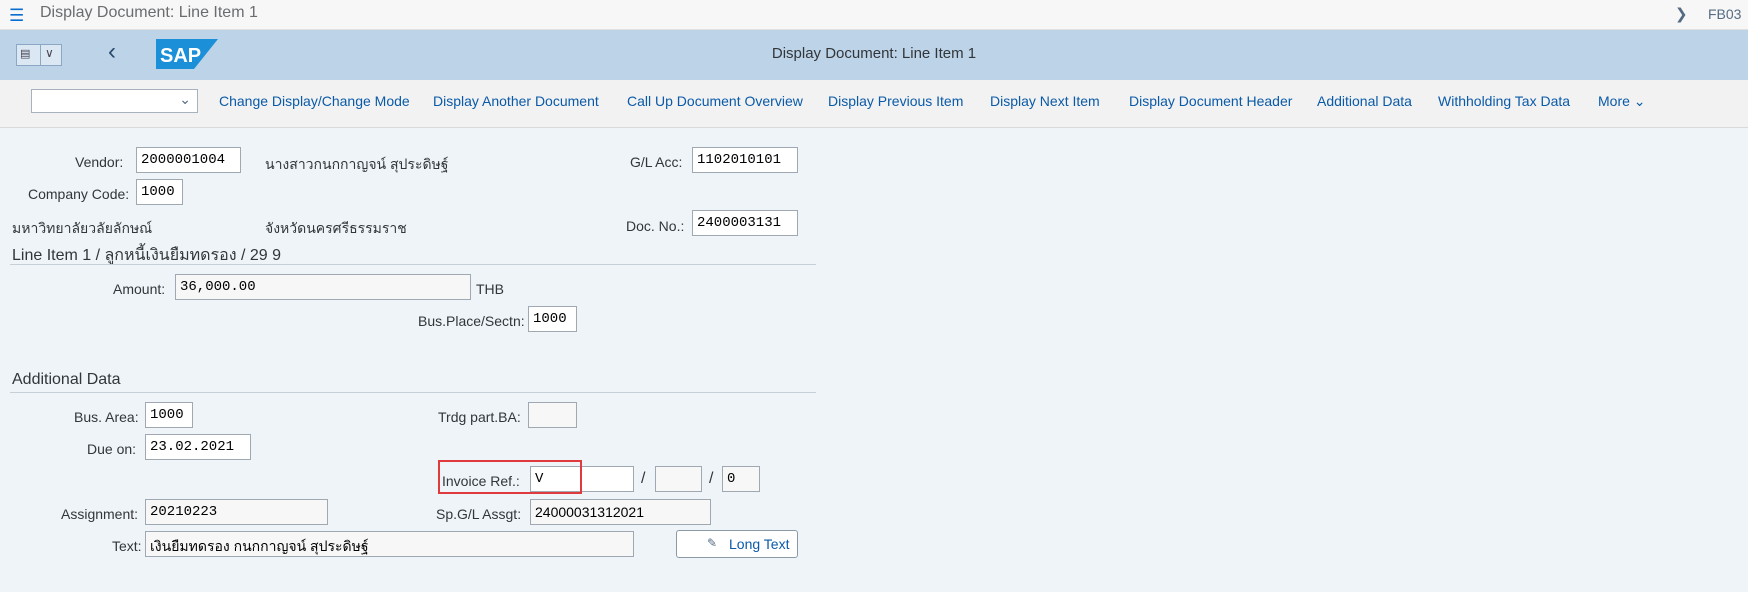 The image size is (1748, 592). Describe the element at coordinates (712, 543) in the screenshot. I see `long-text-icon: ✎` at that location.